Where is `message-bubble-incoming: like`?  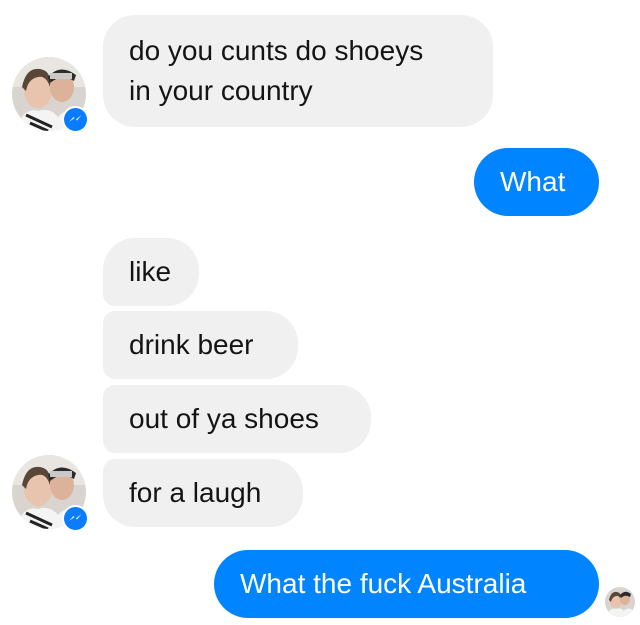 message-bubble-incoming: like is located at coordinates (151, 272).